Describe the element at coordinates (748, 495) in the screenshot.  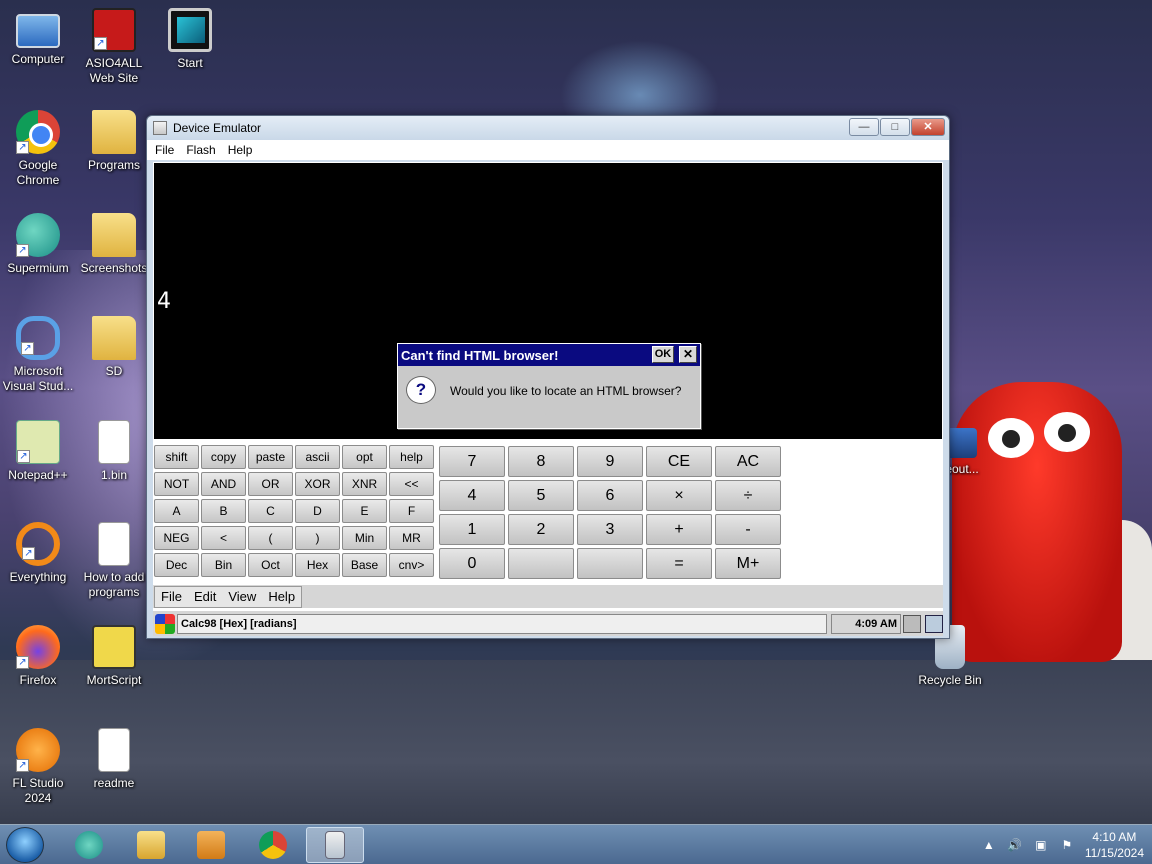
I see `key-divide: ÷` at that location.